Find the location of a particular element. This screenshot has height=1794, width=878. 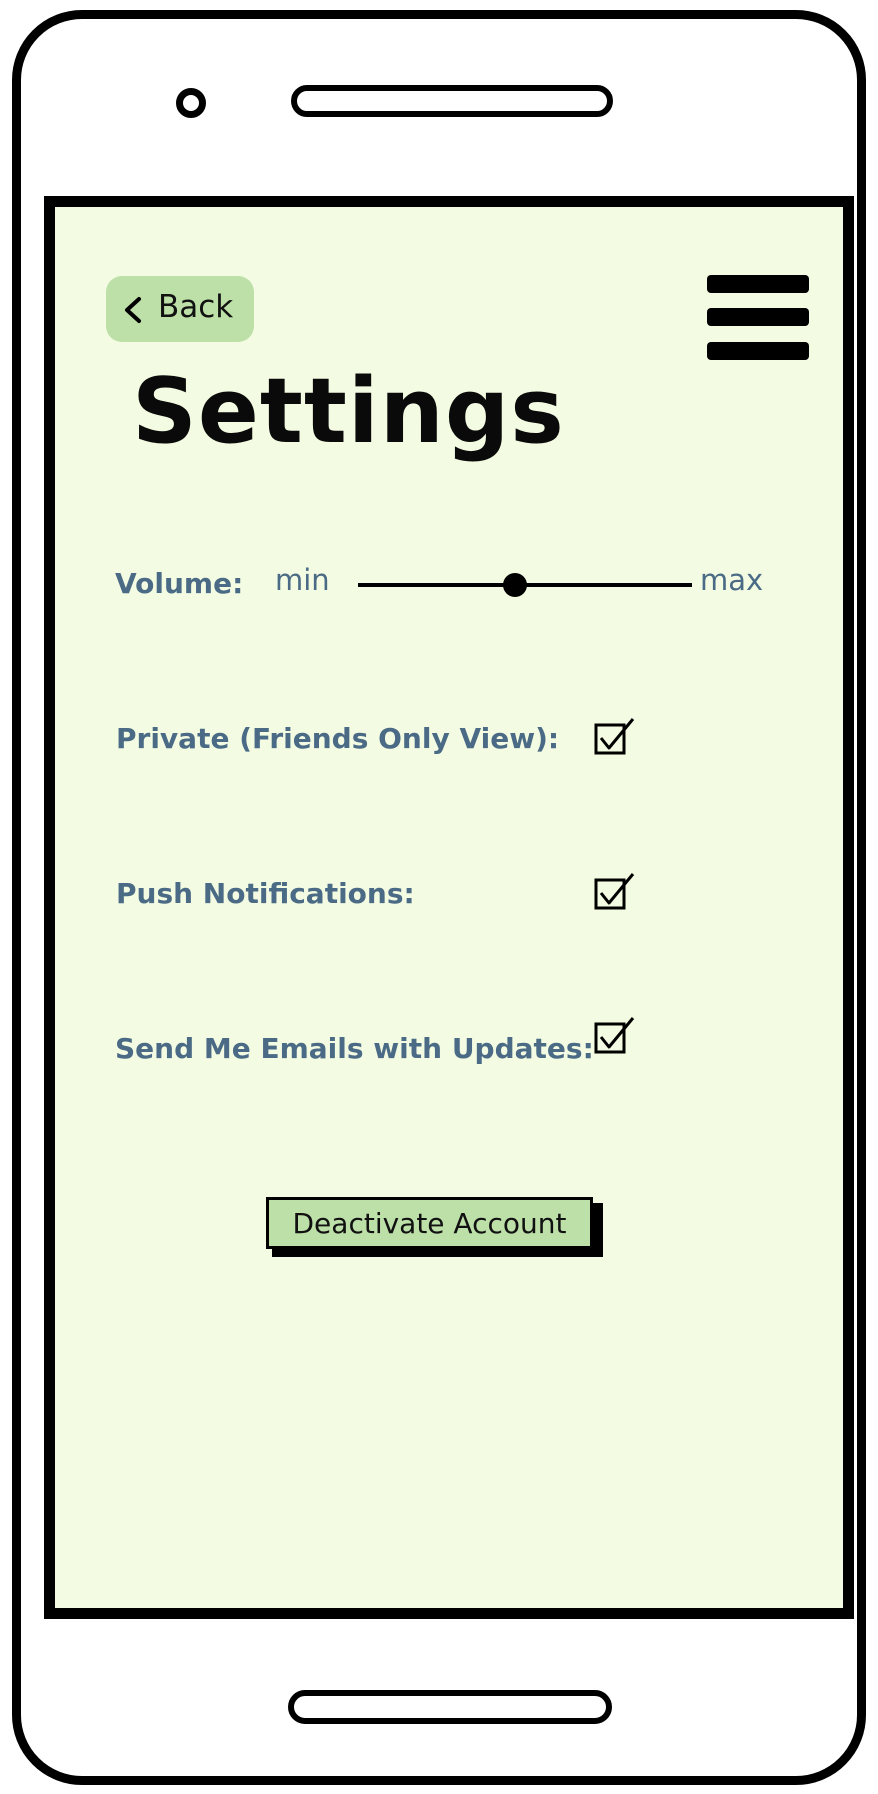

push-notifications-label: Push Notifications: is located at coordinates (265, 893).